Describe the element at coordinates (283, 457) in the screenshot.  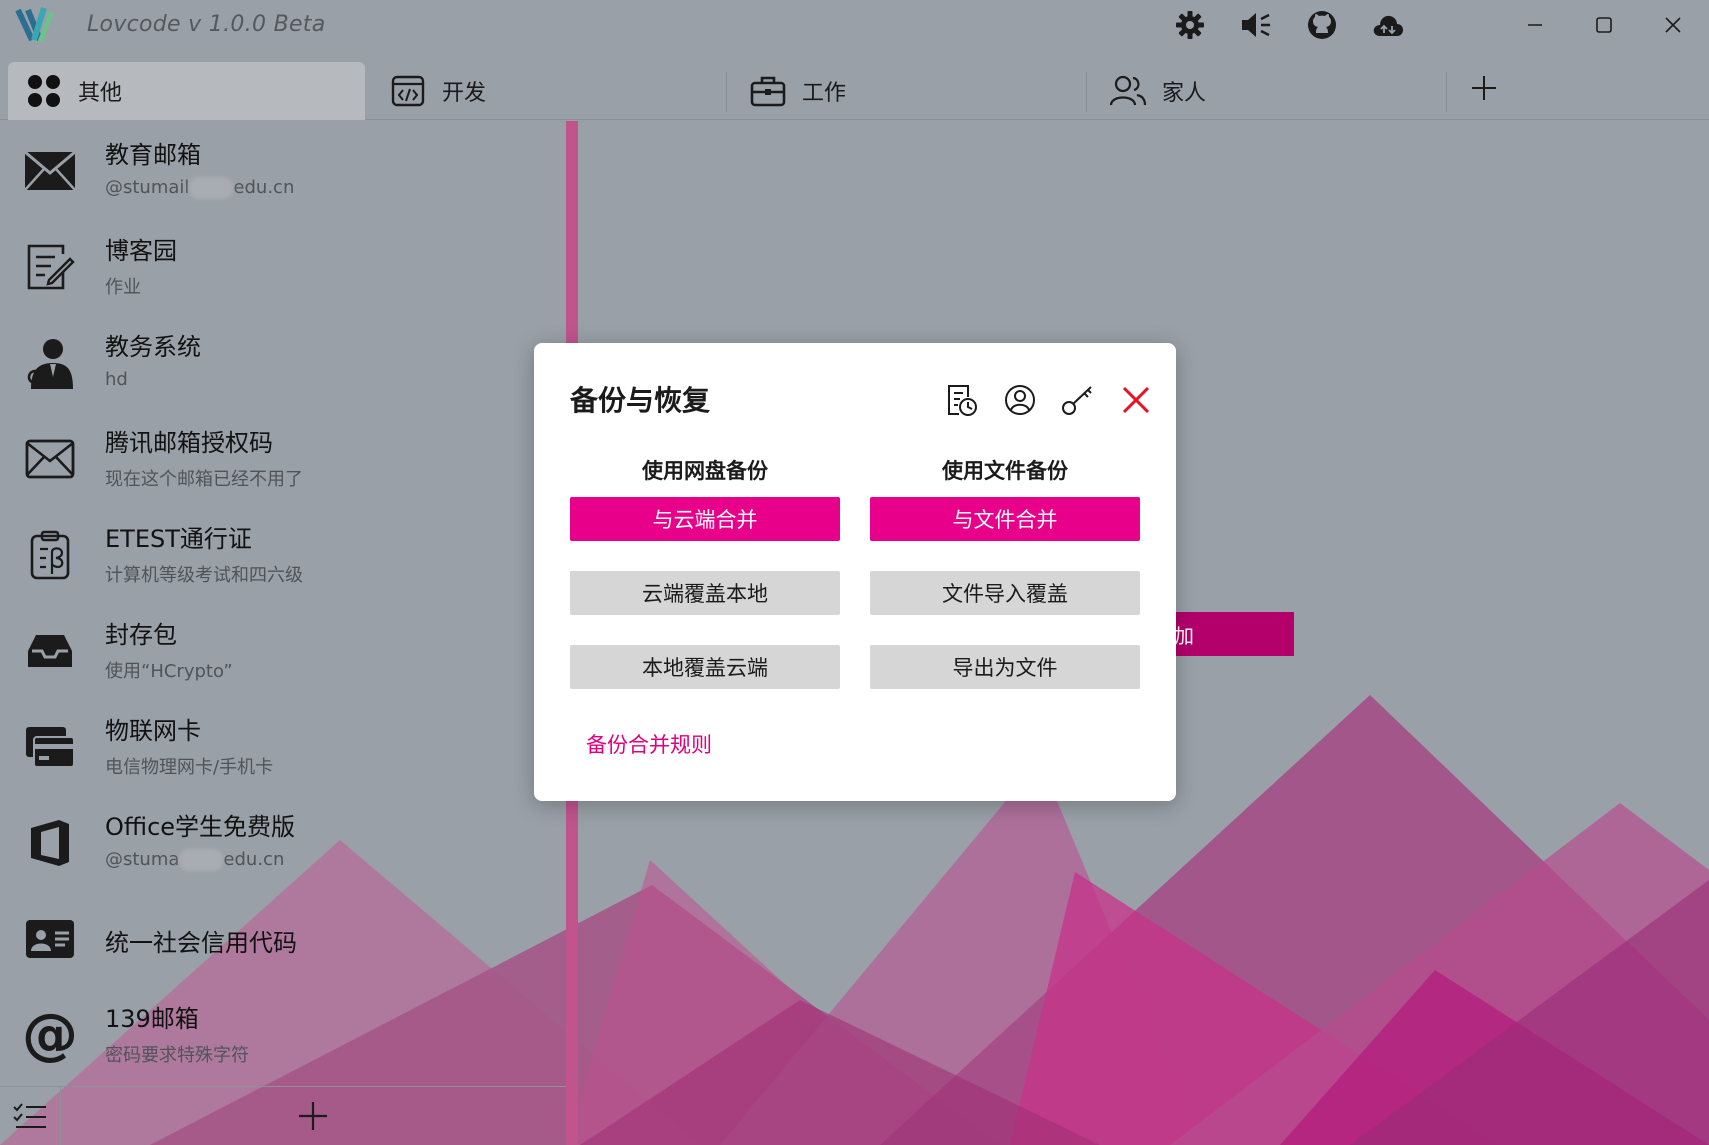
I see `list-item: 腾讯邮箱授权码 现在这个邮箱已经不用了` at that location.